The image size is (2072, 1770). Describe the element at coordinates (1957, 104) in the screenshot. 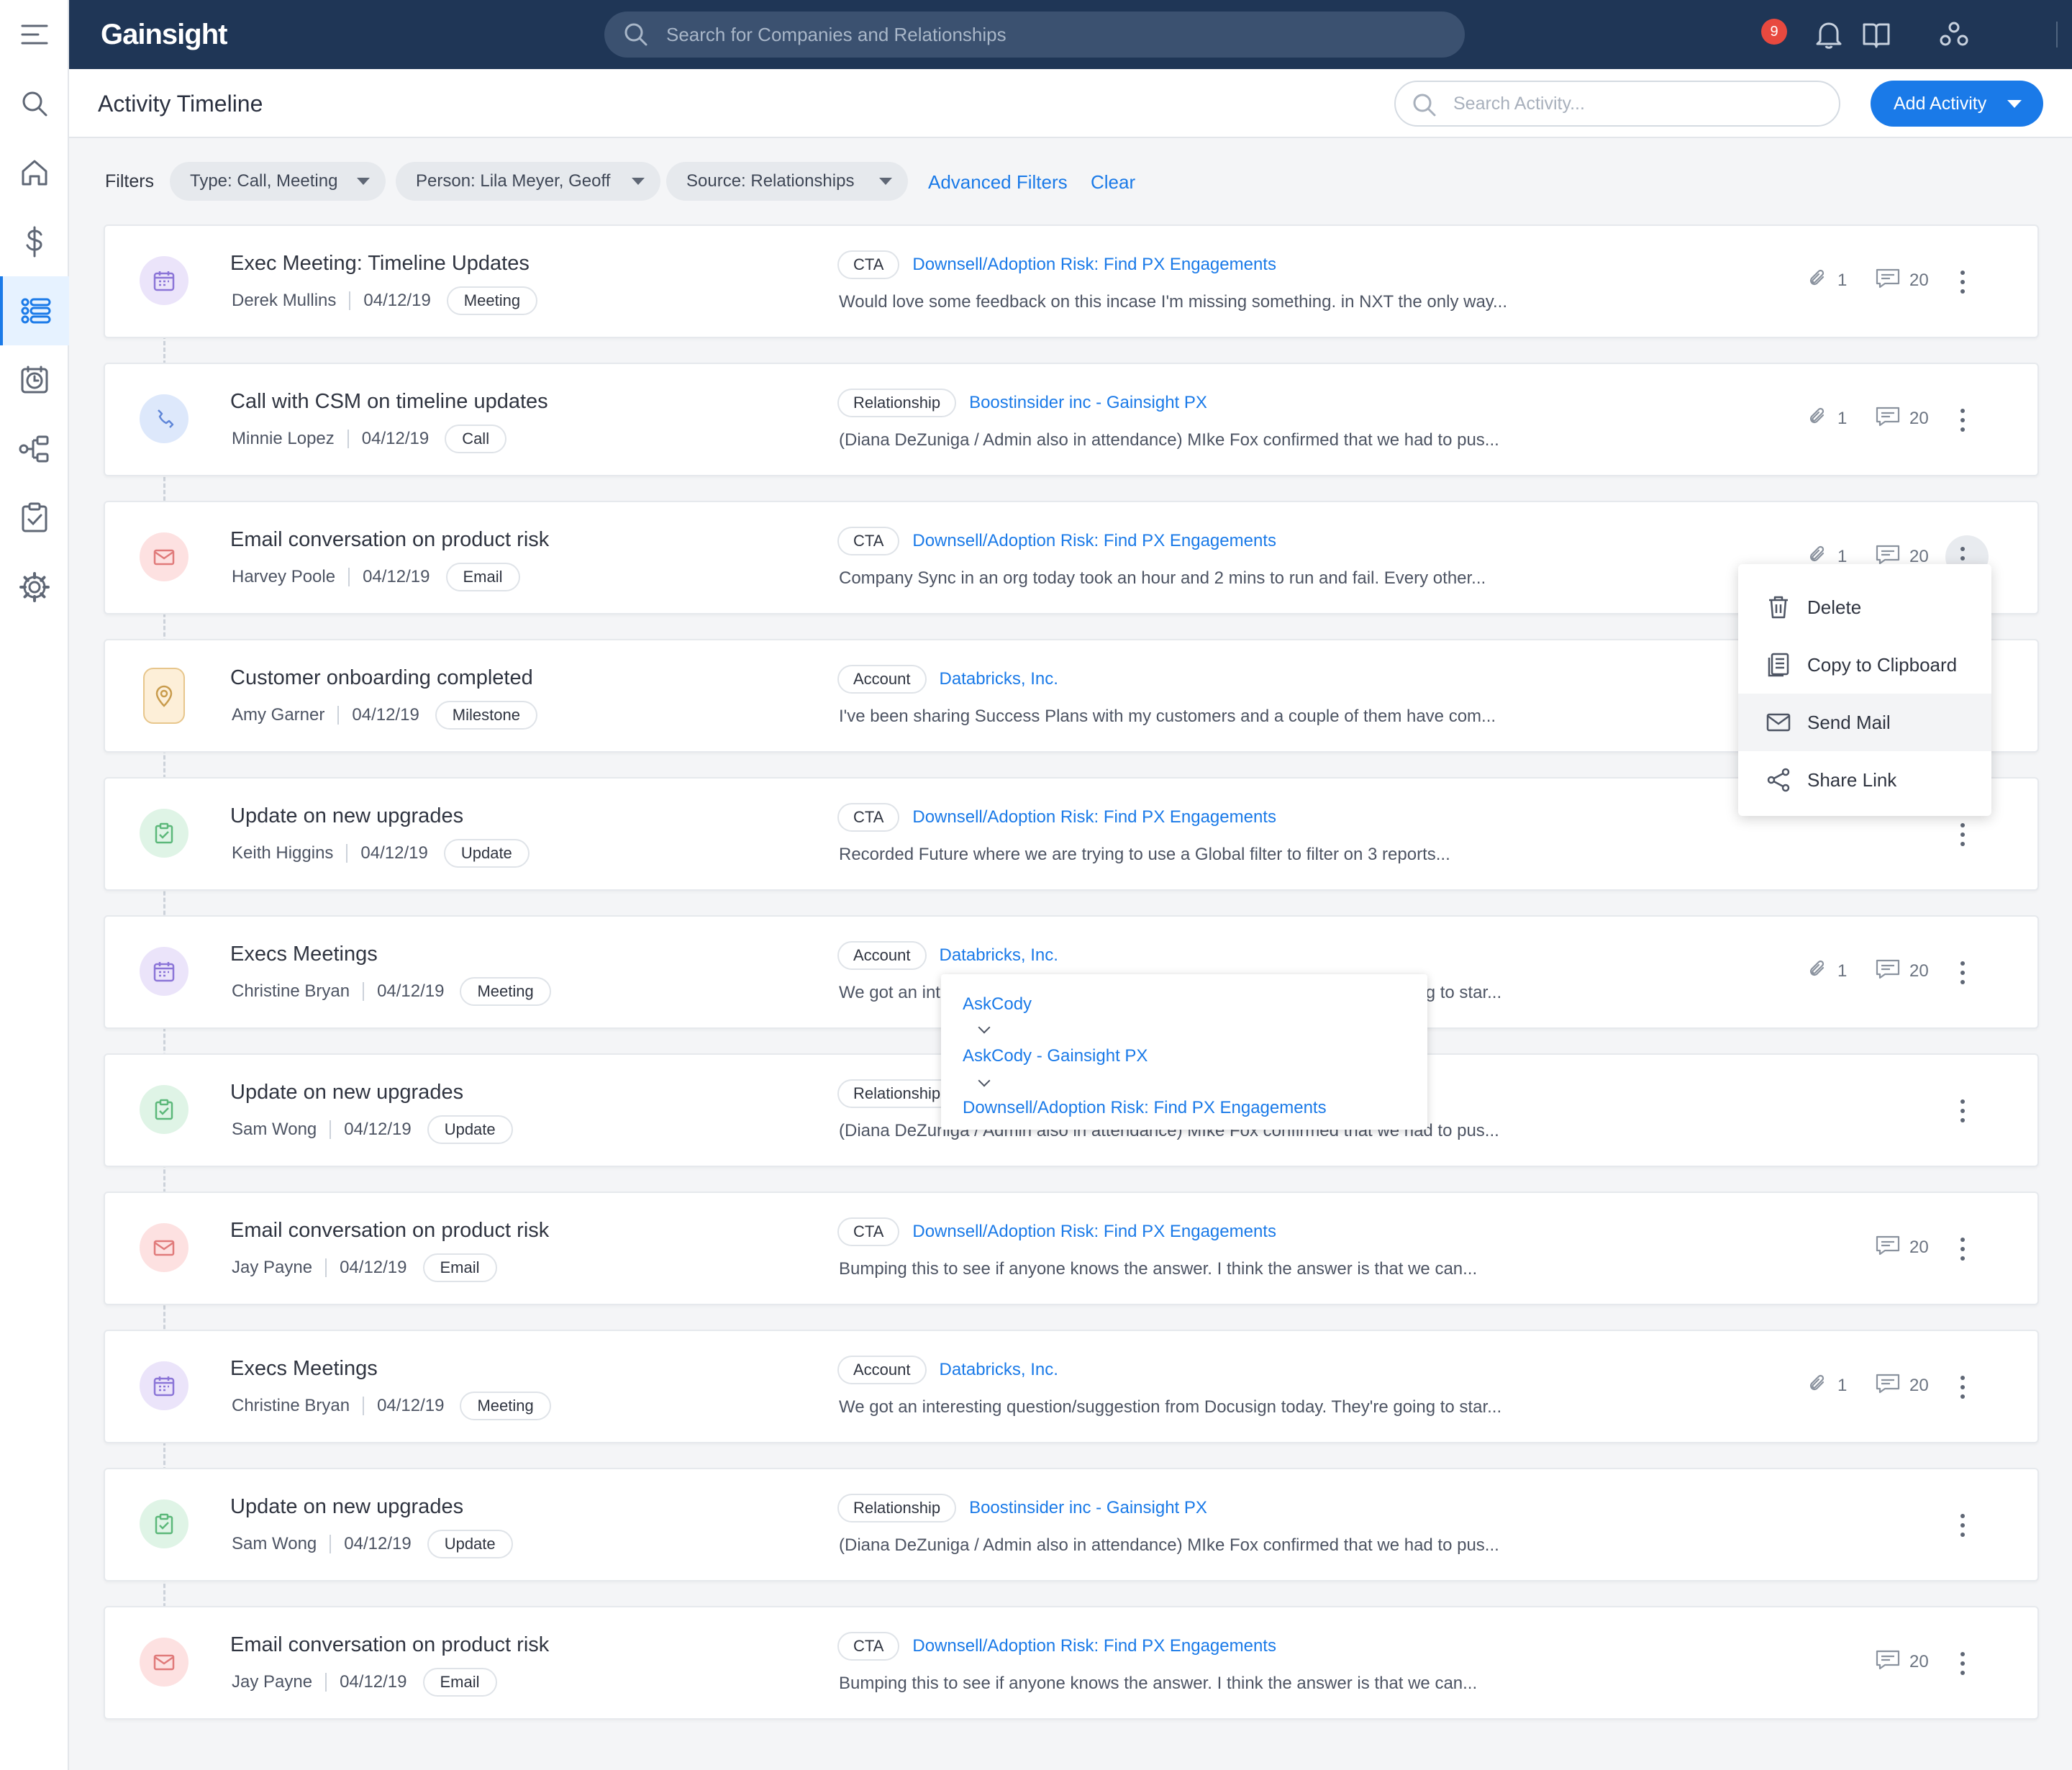

I see `add-activity-button: Add Activity` at that location.